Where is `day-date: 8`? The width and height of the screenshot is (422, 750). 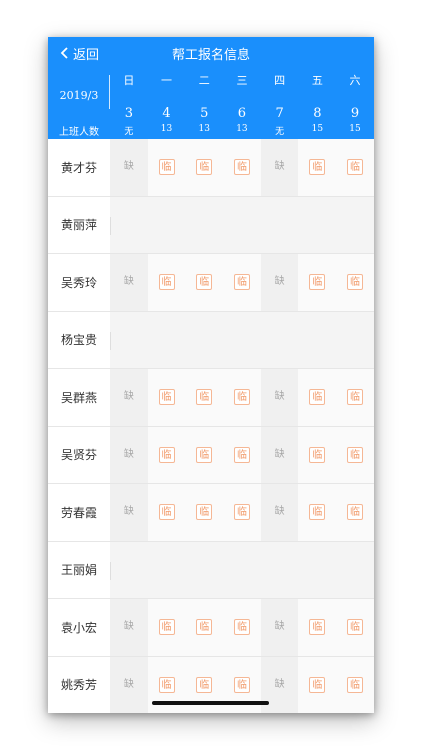 day-date: 8 is located at coordinates (317, 113).